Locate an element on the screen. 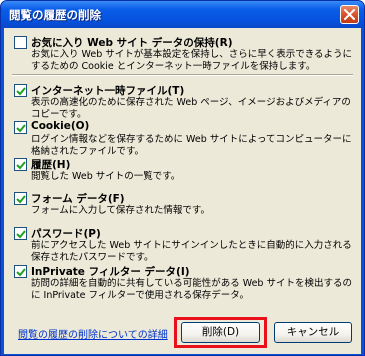  checkbox-form-data is located at coordinates (20, 198).